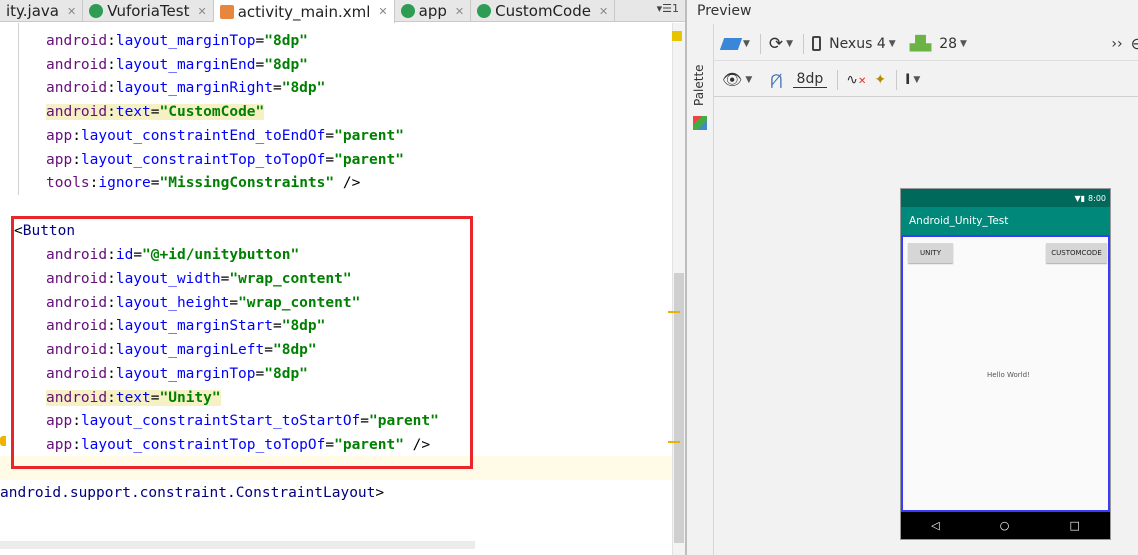 This screenshot has width=1138, height=555. I want to click on code-line: tools:ignore="MissingConstraints" />, so click(203, 183).